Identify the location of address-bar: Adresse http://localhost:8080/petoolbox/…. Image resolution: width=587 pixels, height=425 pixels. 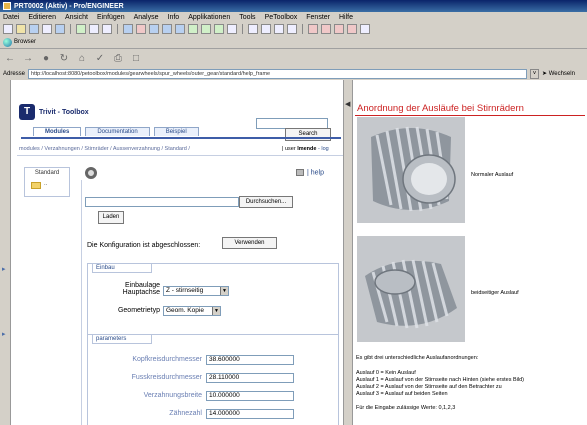
(293, 73).